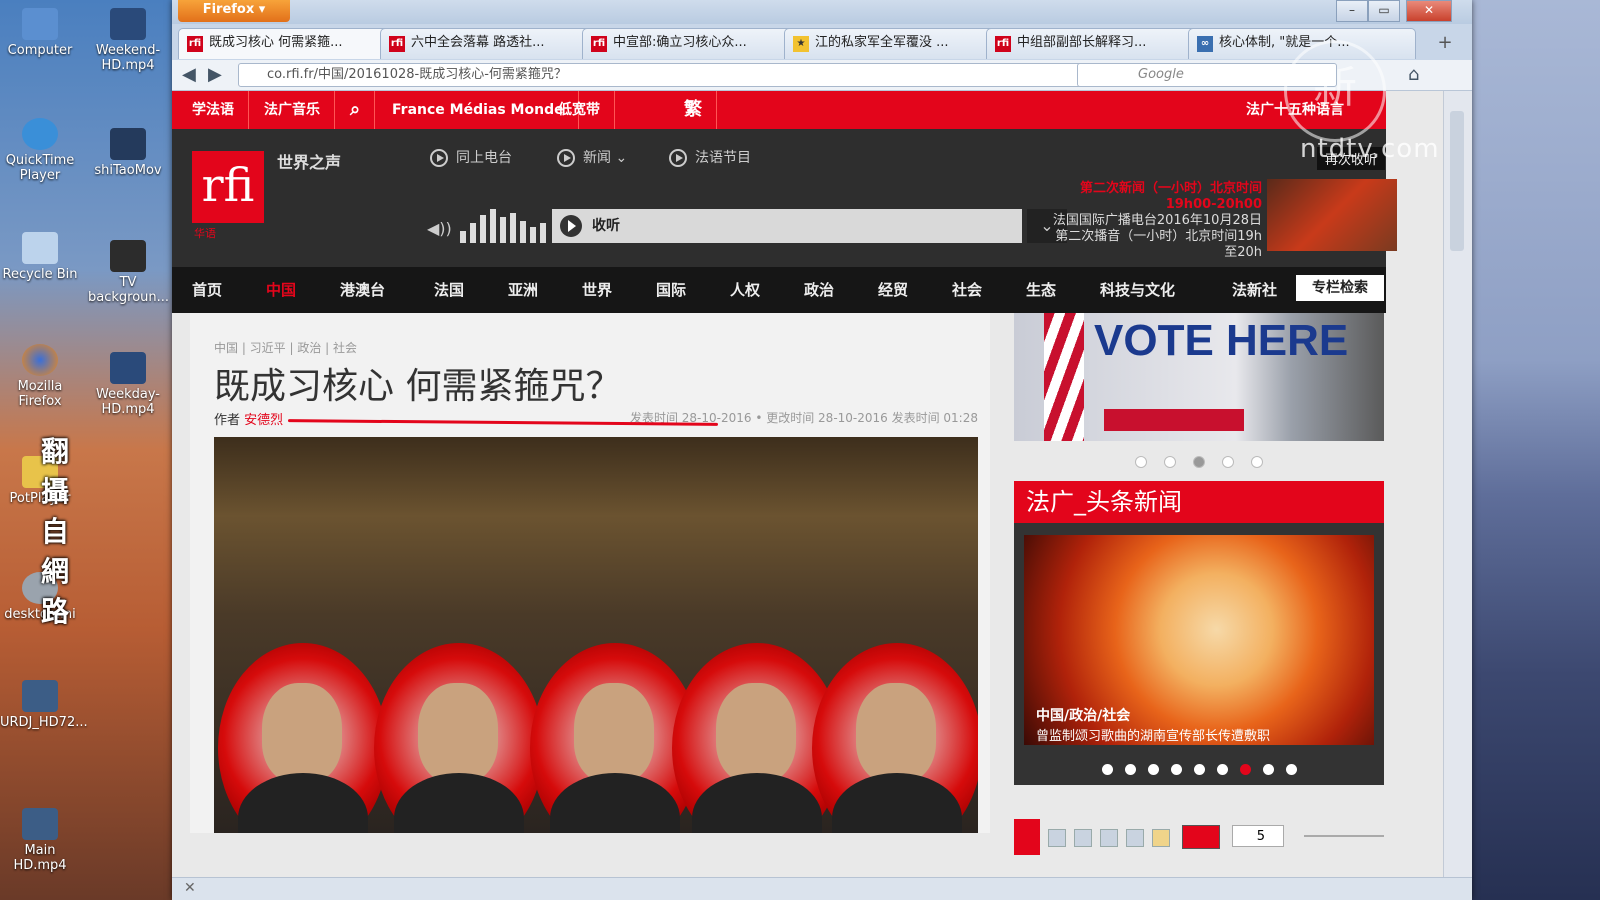 This screenshot has width=1600, height=900. What do you see at coordinates (292, 110) in the screenshot?
I see `rfi-music-link: 法广音乐` at bounding box center [292, 110].